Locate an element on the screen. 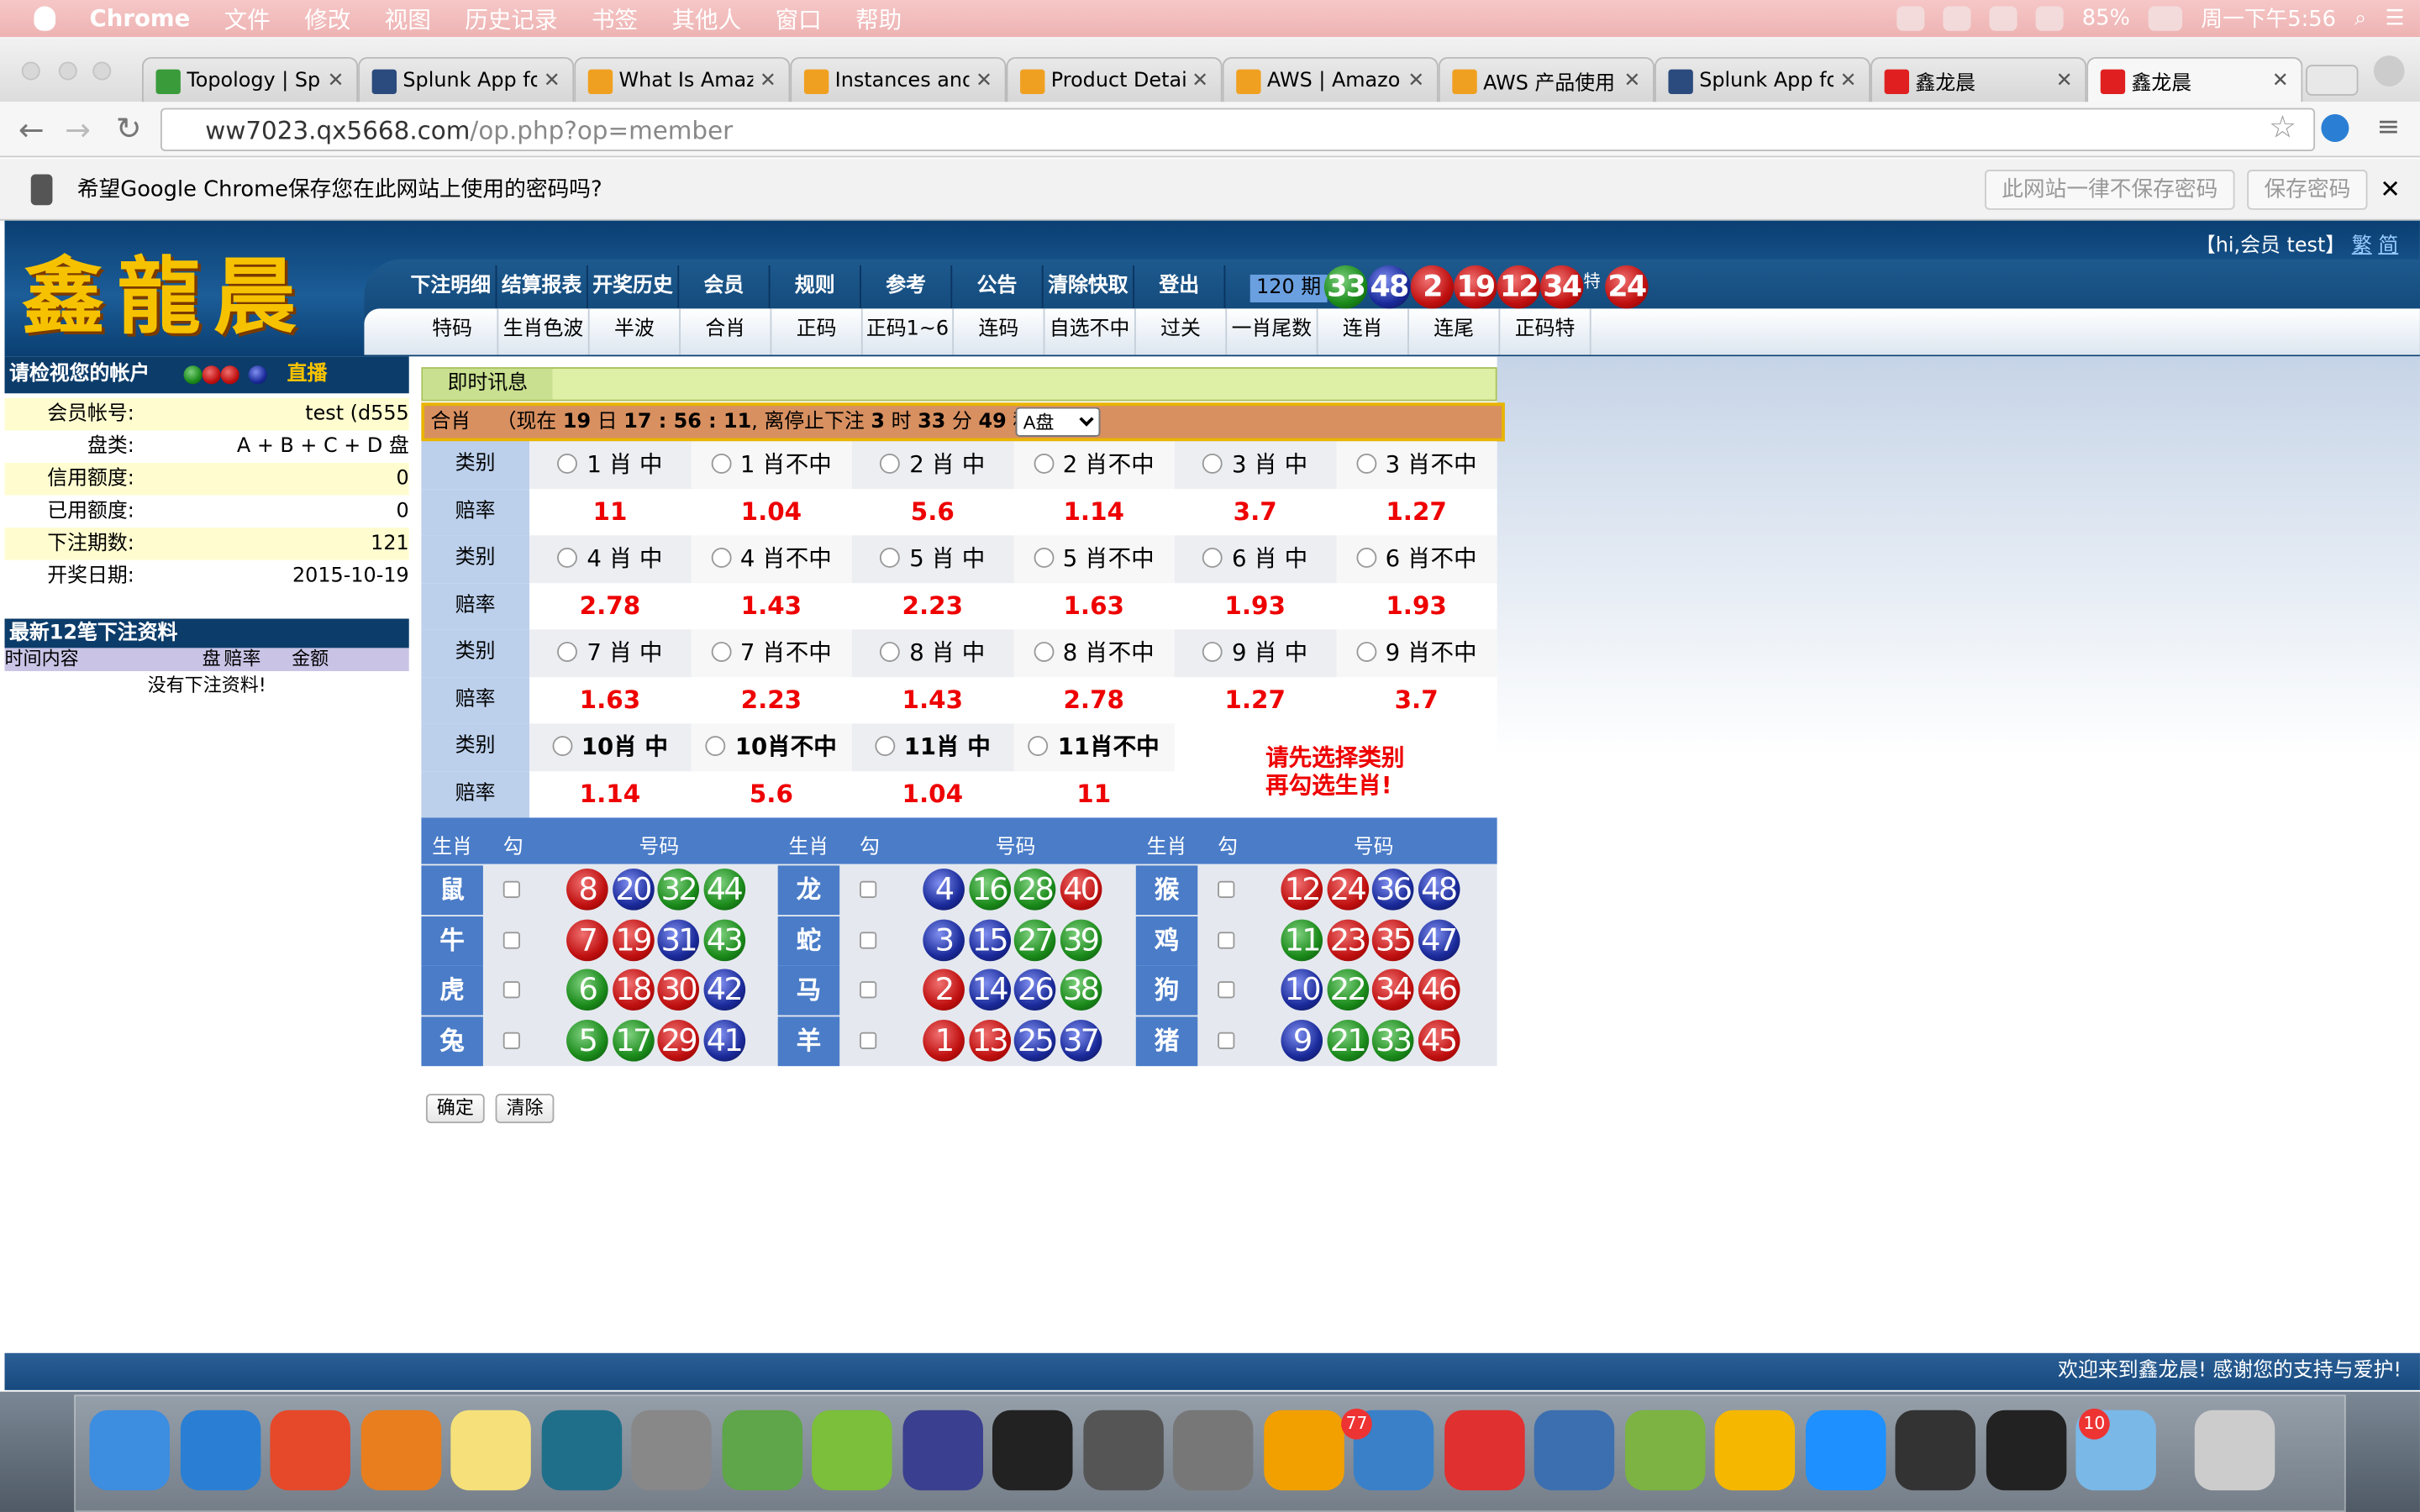 This screenshot has width=2420, height=1512. extension-icon is located at coordinates (2335, 127).